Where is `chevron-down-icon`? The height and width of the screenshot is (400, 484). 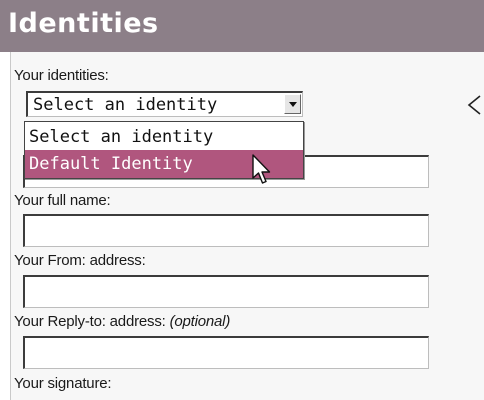 chevron-down-icon is located at coordinates (292, 104).